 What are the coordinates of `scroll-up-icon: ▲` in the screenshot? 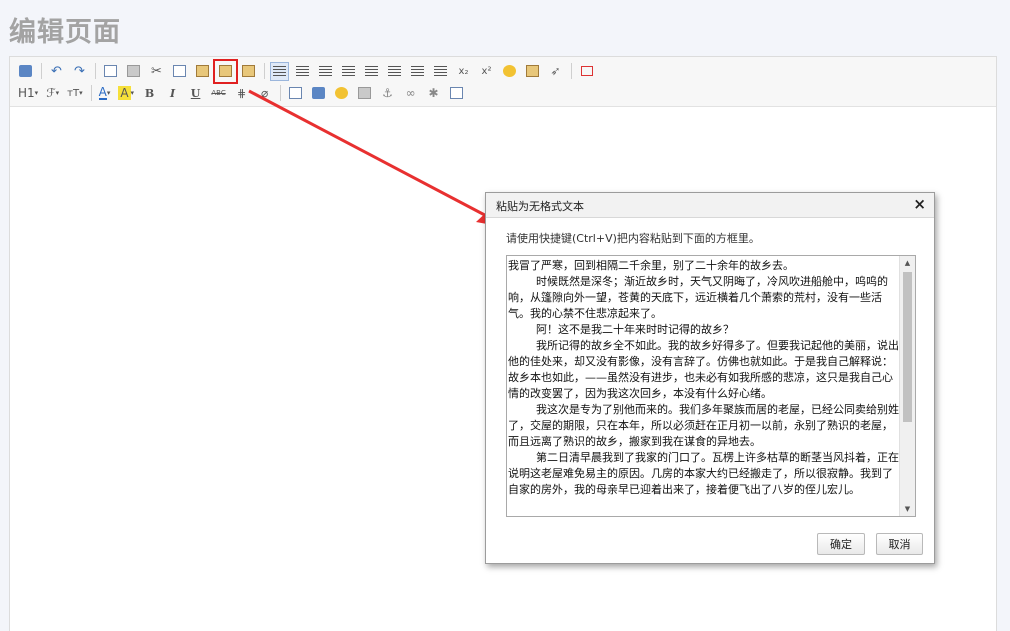 It's located at (907, 263).